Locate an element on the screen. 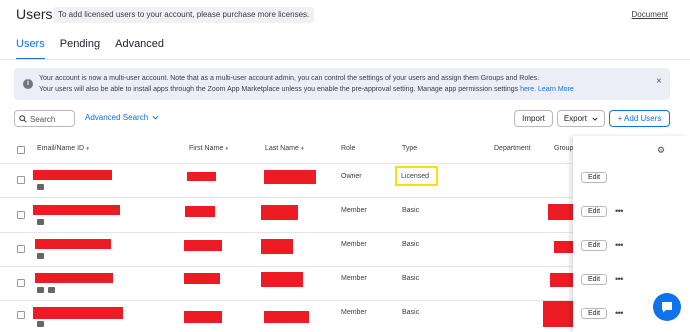  chat-button is located at coordinates (667, 307).